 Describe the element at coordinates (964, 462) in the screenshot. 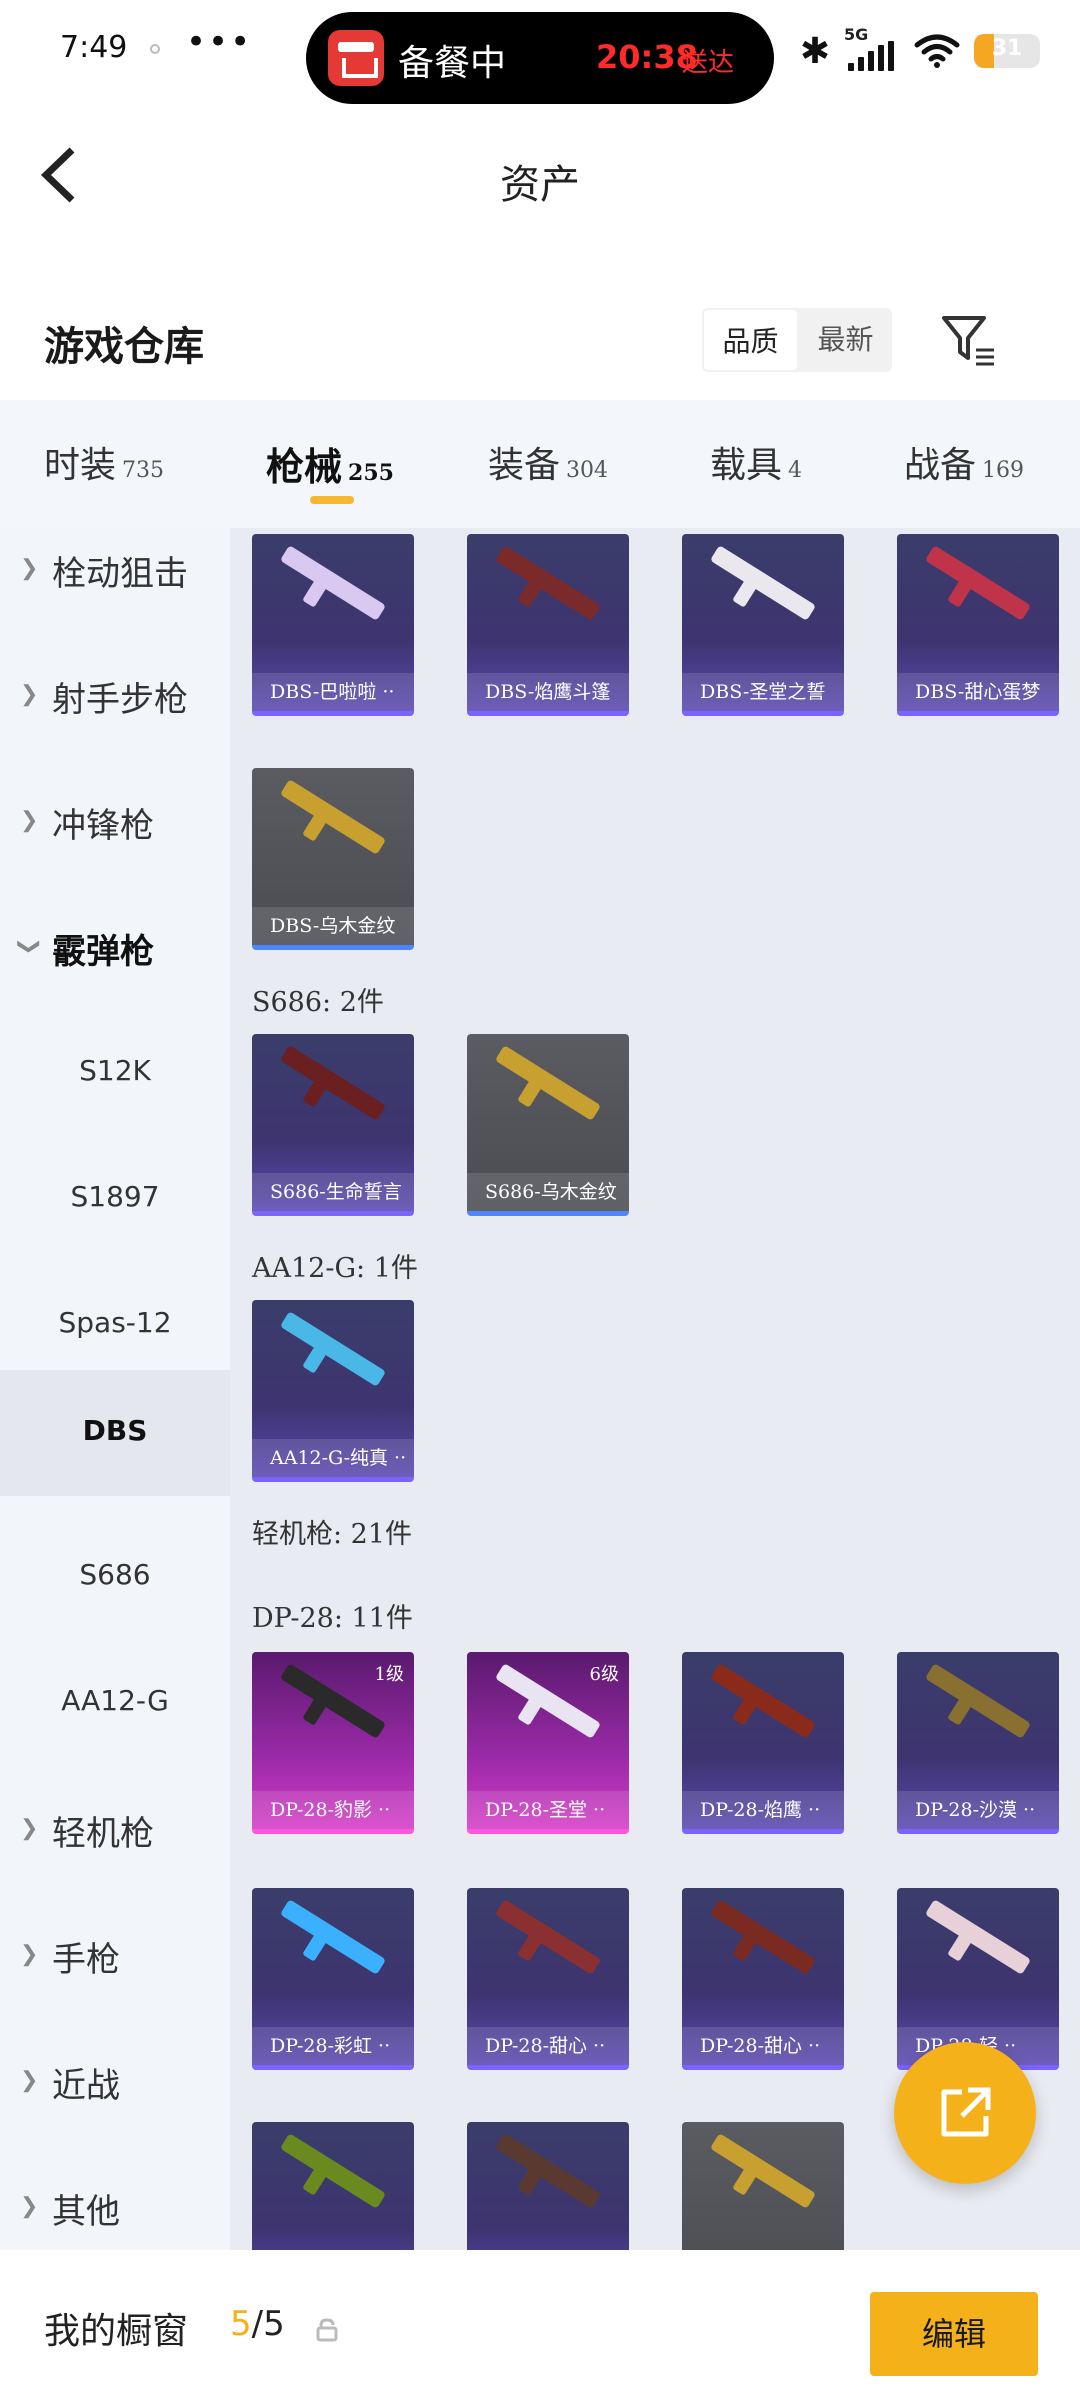

I see `tab-supplies: 战备 169` at that location.